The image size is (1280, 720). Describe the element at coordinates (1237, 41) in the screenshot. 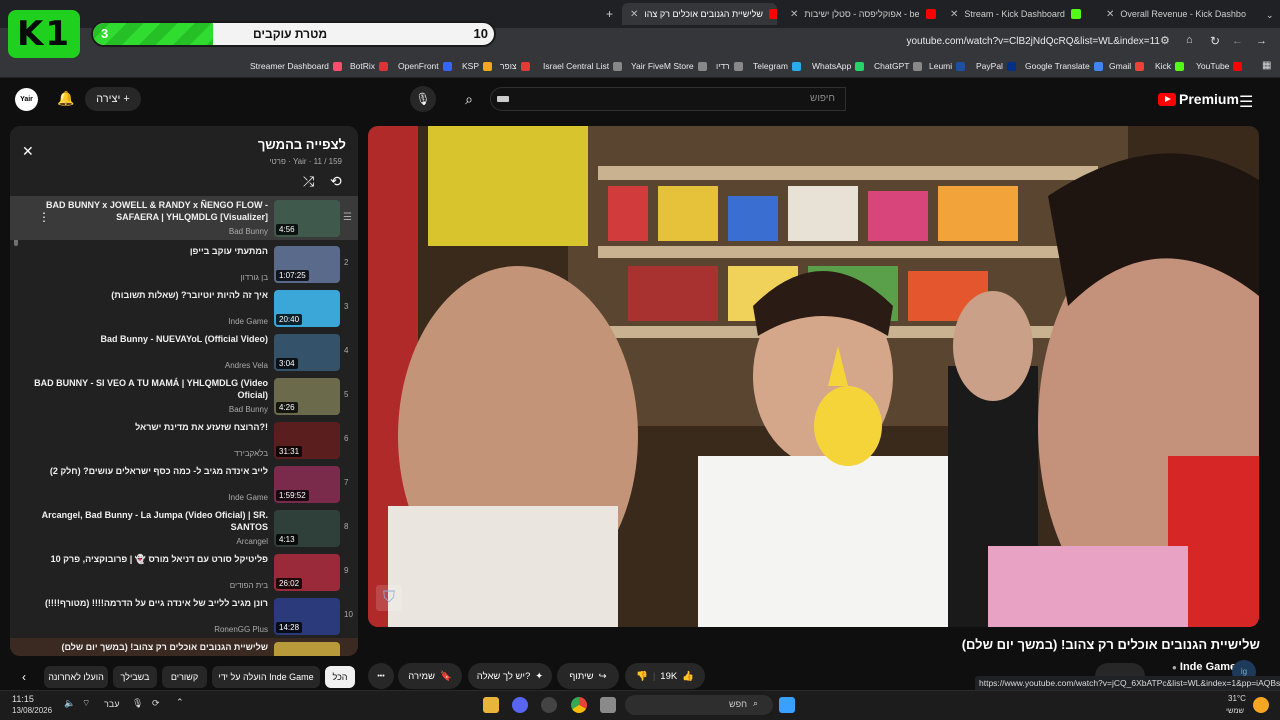

I see `back-icon: ←` at that location.